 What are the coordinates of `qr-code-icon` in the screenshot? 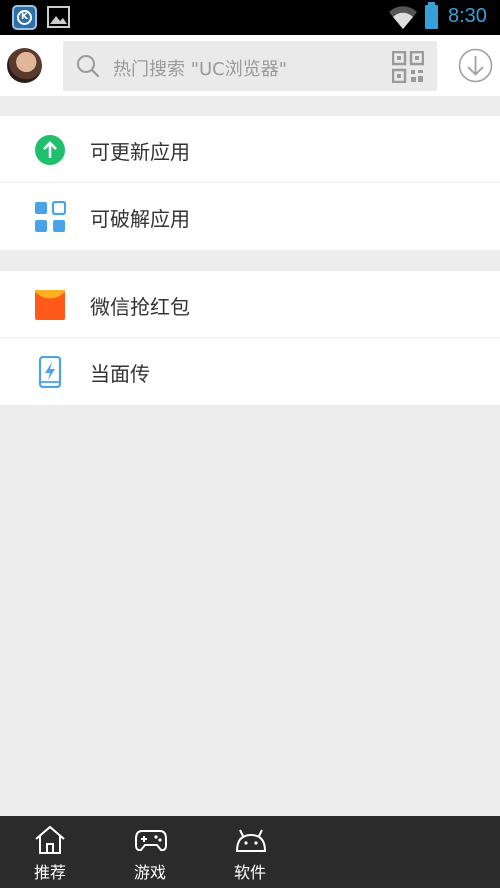 It's located at (408, 67).